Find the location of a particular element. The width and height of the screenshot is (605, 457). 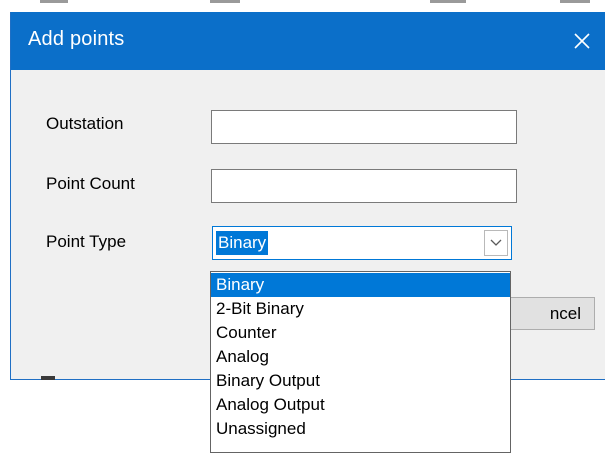

dropdown-option-binary: Binary is located at coordinates (360, 285).